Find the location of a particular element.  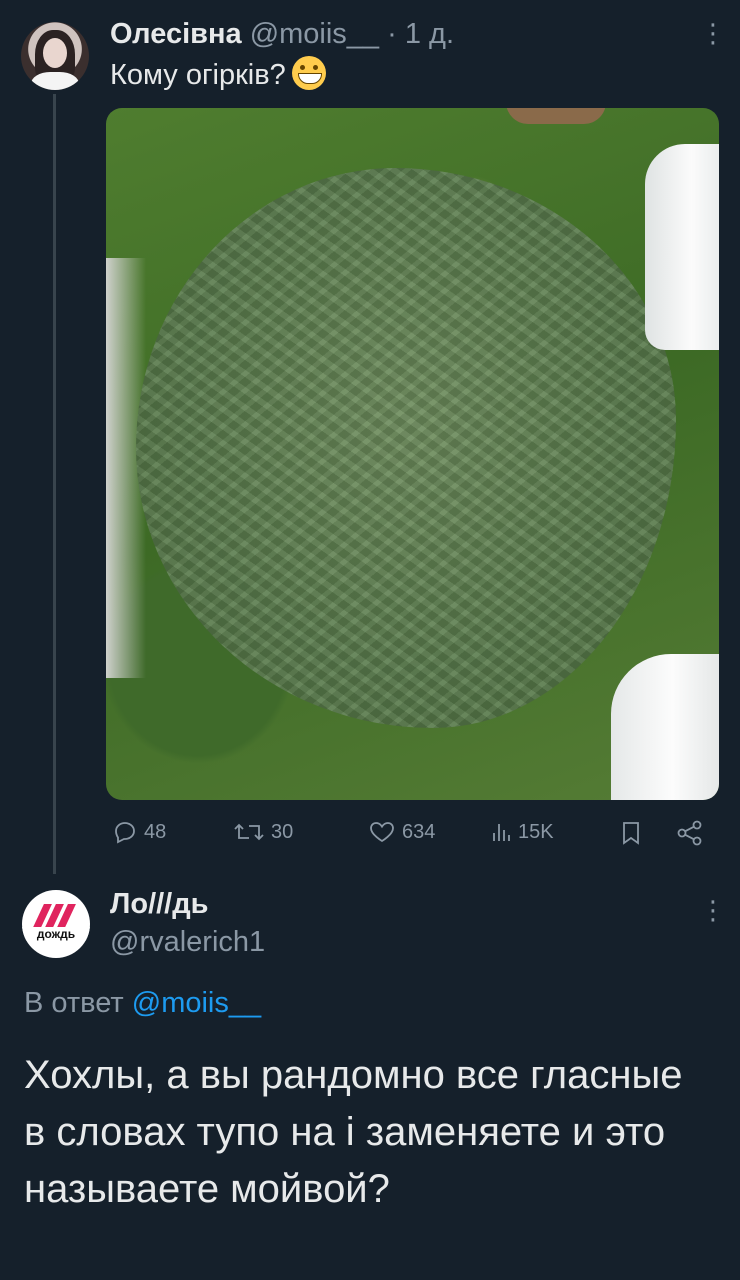

reply-to-line: В ответ @moiis__ is located at coordinates (142, 1003).